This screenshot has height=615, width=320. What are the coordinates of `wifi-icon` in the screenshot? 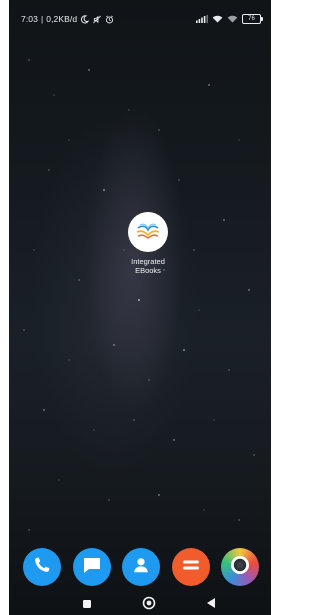 It's located at (217, 19).